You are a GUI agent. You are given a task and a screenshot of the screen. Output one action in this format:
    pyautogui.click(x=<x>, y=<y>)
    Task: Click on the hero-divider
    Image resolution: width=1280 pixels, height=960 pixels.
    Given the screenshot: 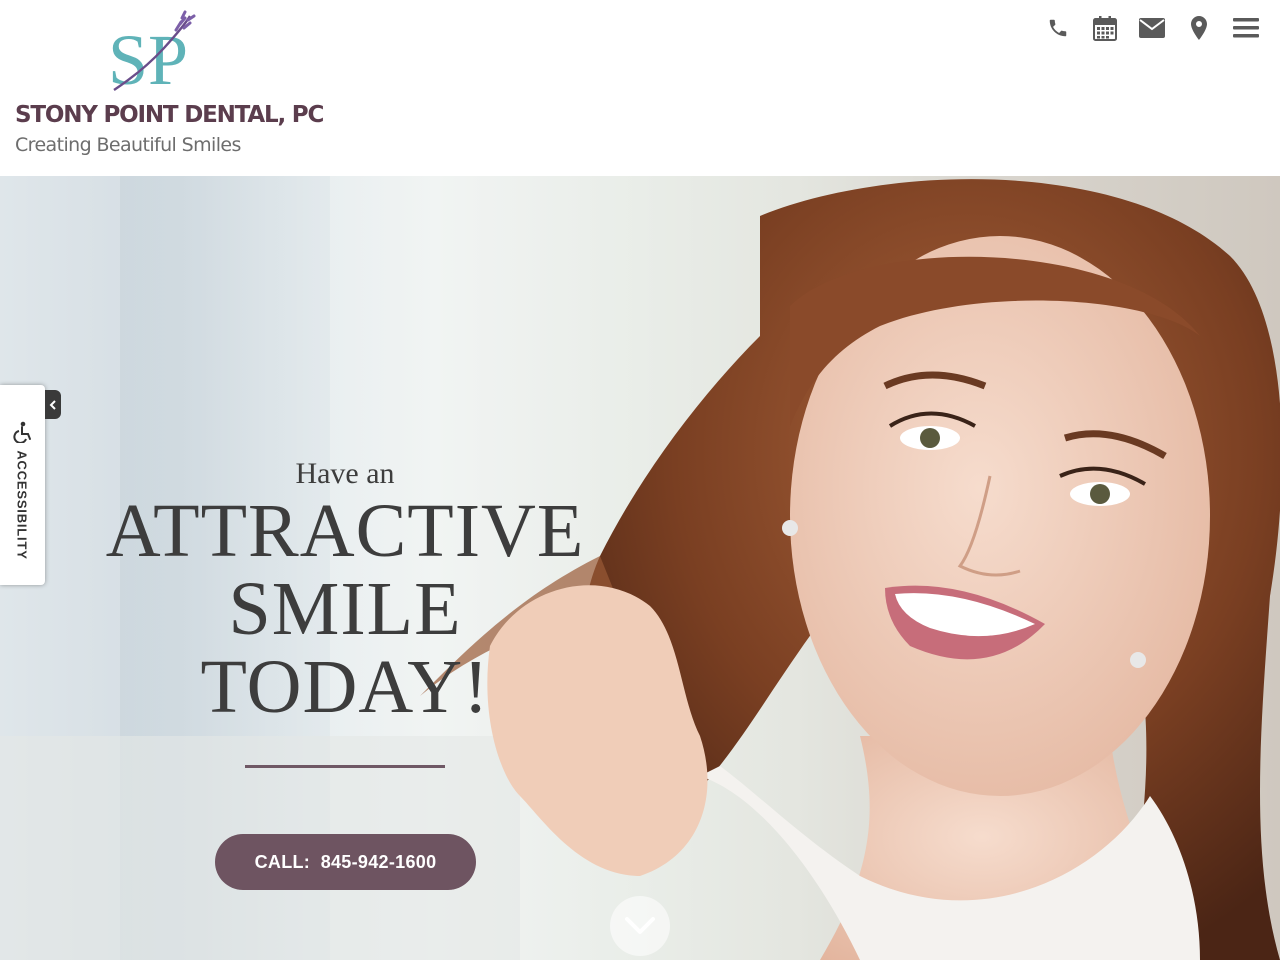 What is the action you would take?
    pyautogui.click(x=345, y=766)
    